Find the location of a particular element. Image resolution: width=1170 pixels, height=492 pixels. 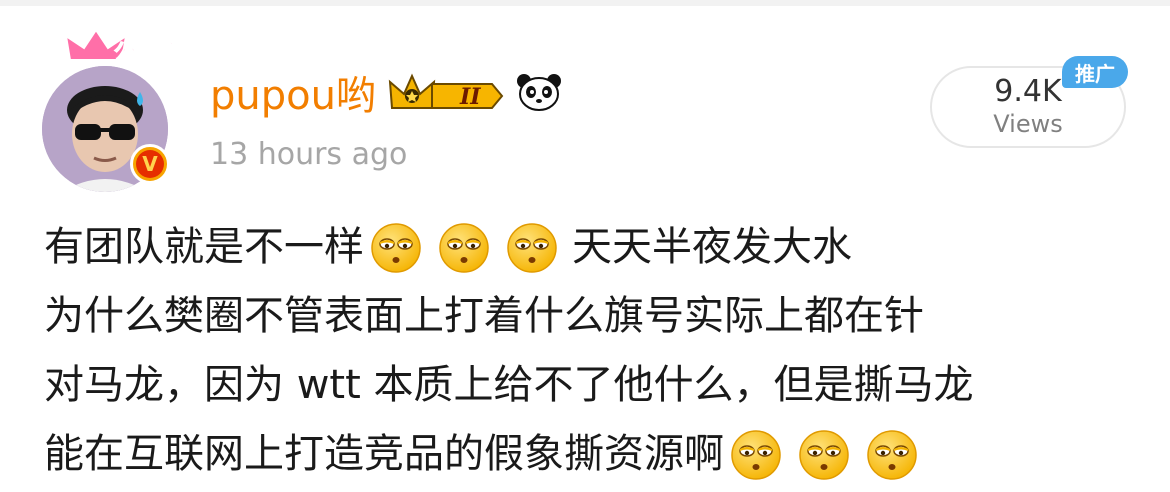

verified-mark: V is located at coordinates (150, 164).